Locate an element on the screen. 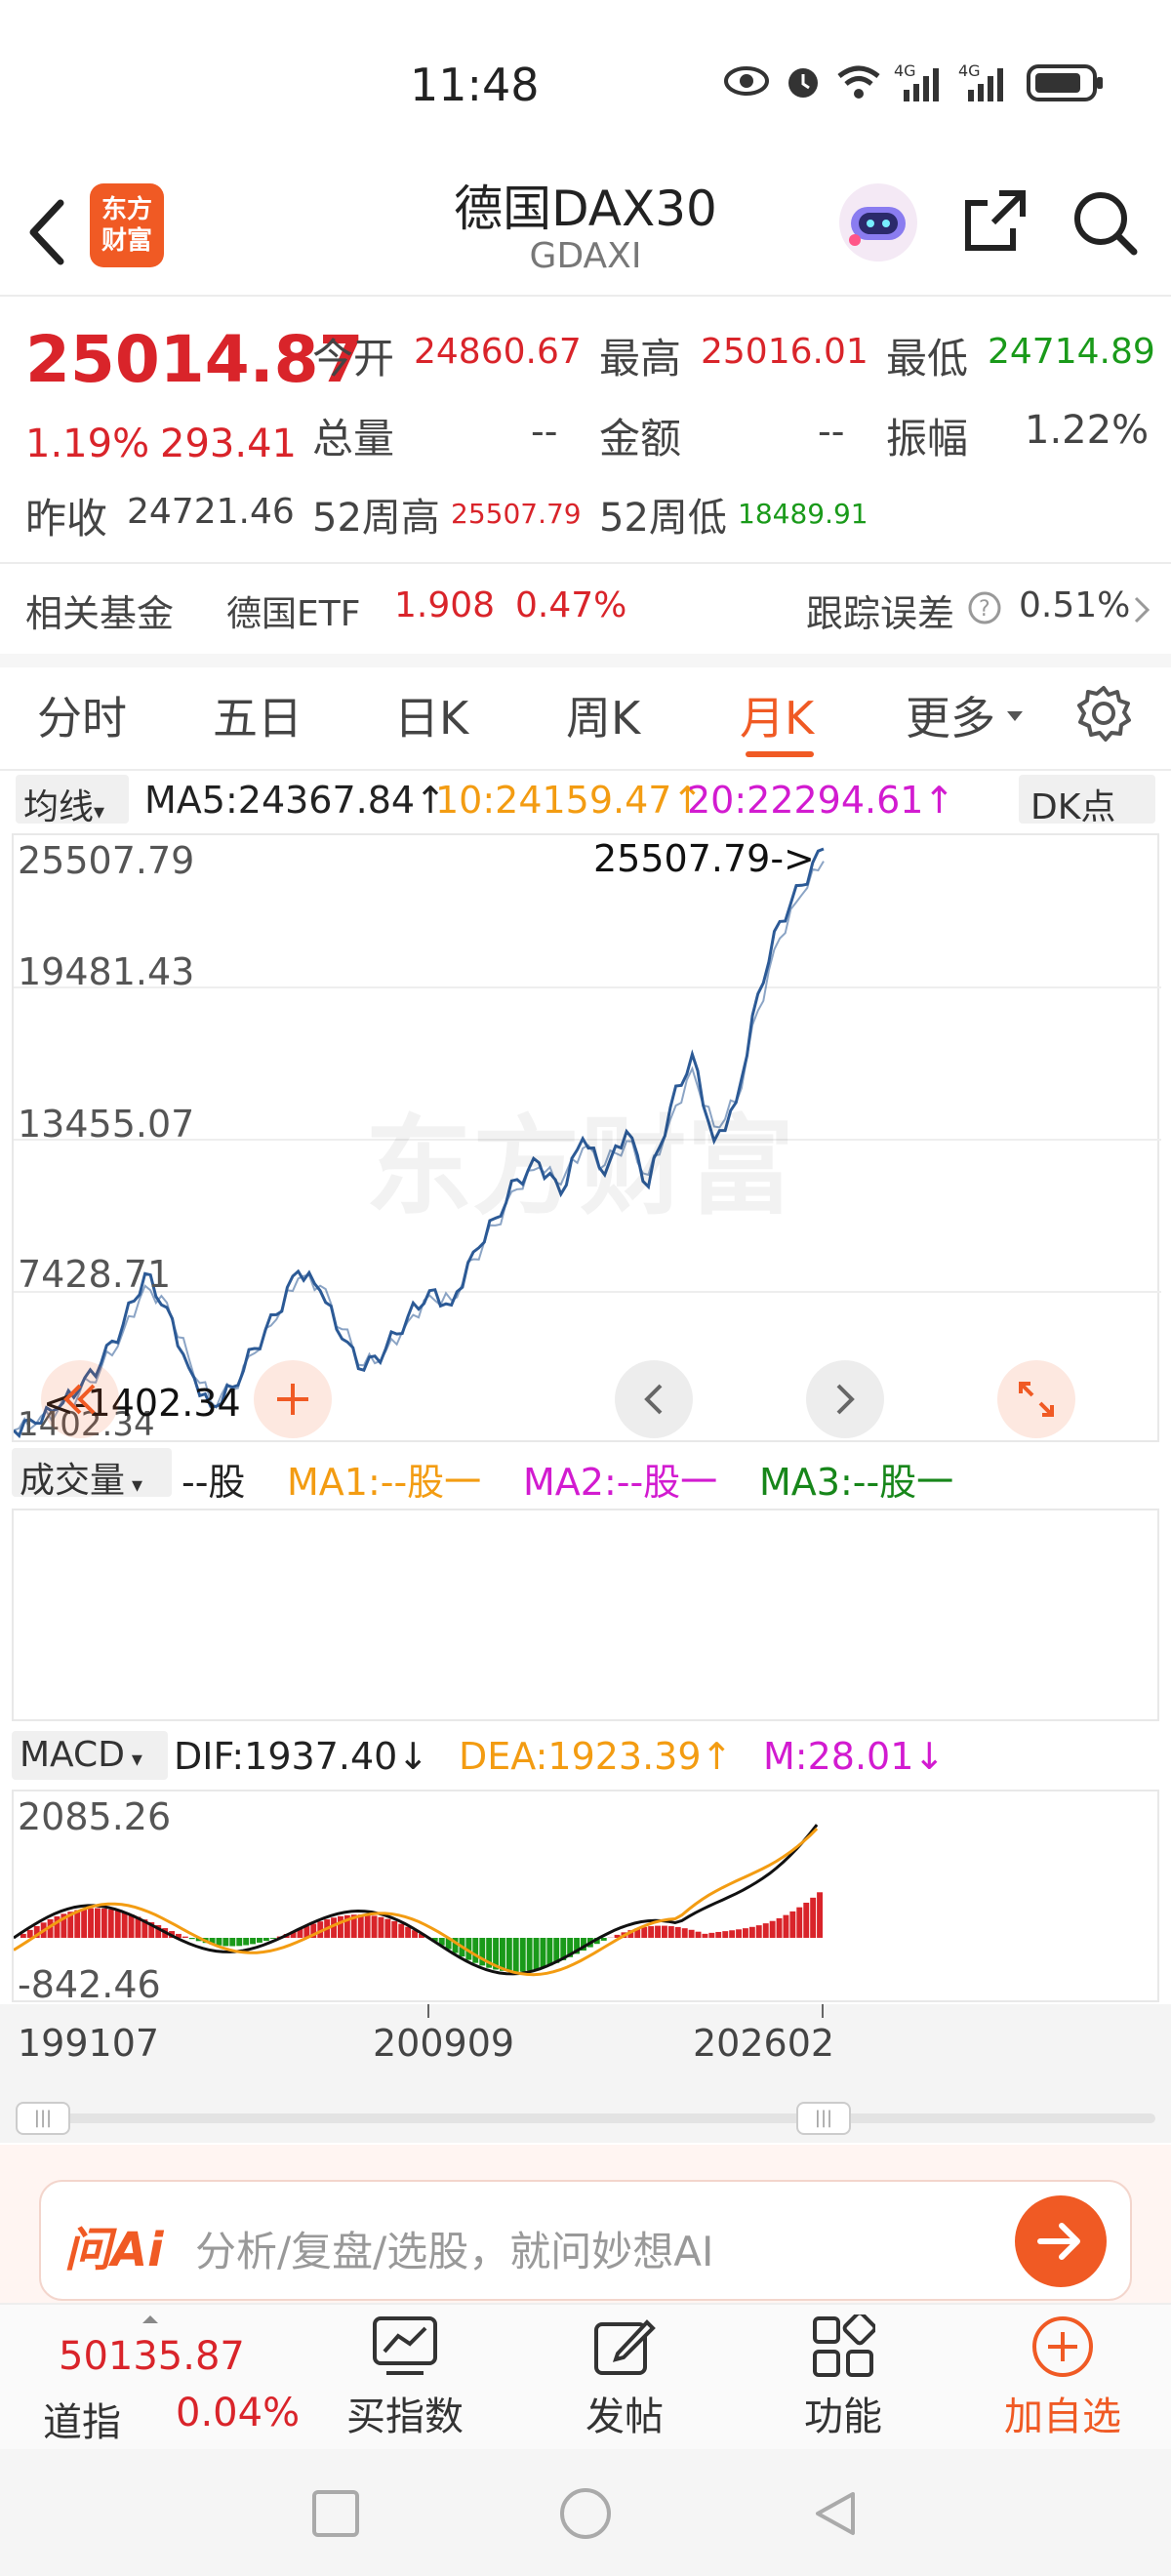 This screenshot has height=2576, width=1171. ai-robot-icon is located at coordinates (878, 222).